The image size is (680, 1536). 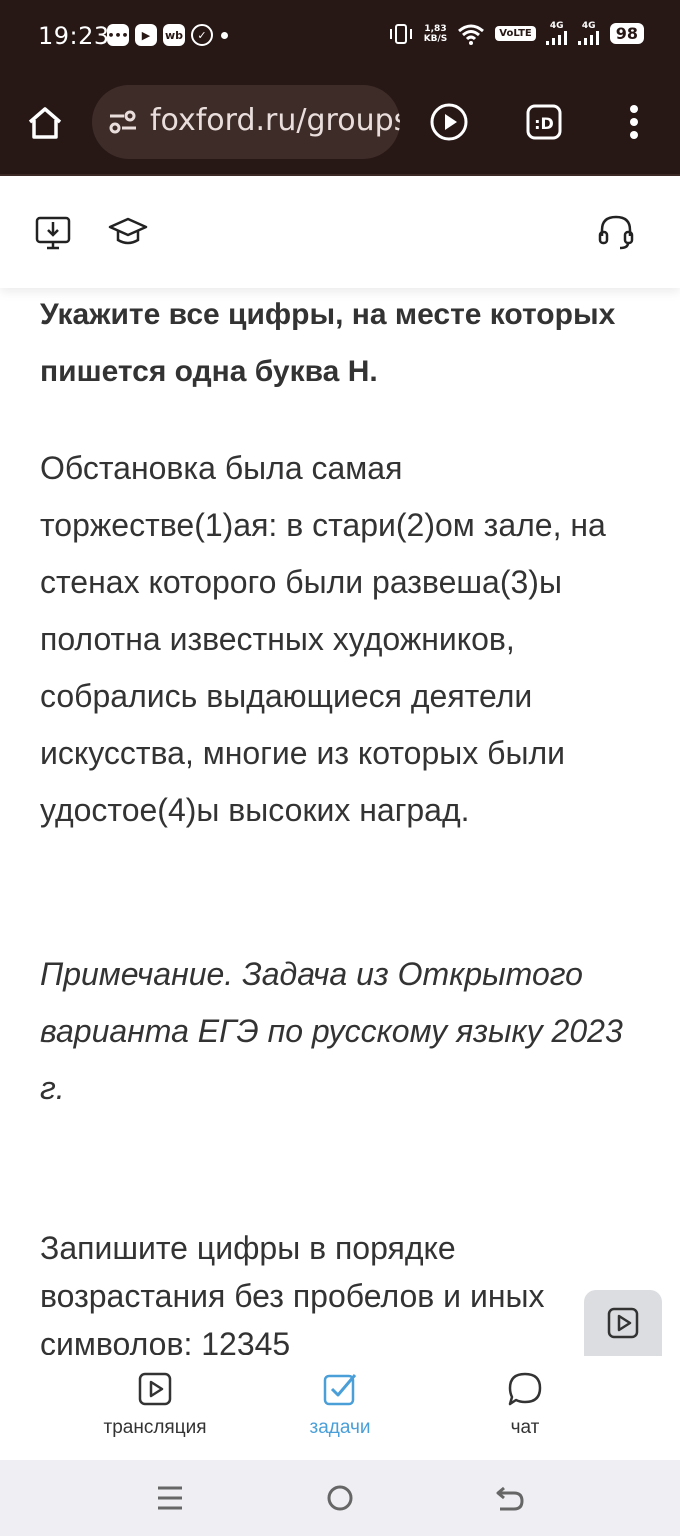 I want to click on net-speed-value: 1,83, so click(x=435, y=28).